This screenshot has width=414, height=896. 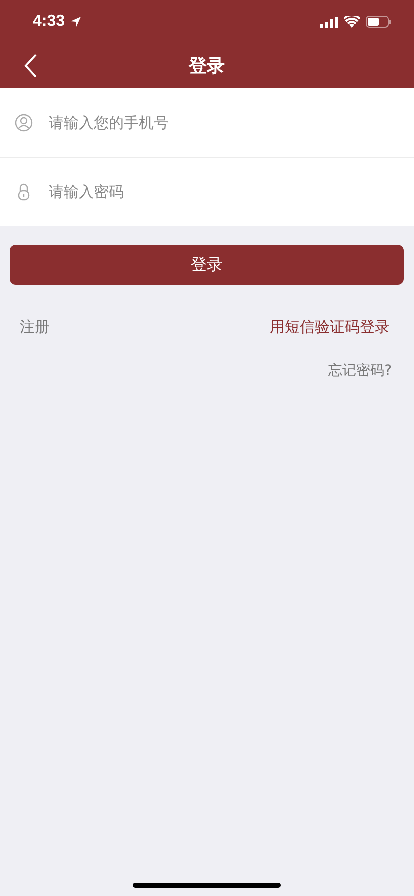 What do you see at coordinates (35, 327) in the screenshot?
I see `register-link: 注册` at bounding box center [35, 327].